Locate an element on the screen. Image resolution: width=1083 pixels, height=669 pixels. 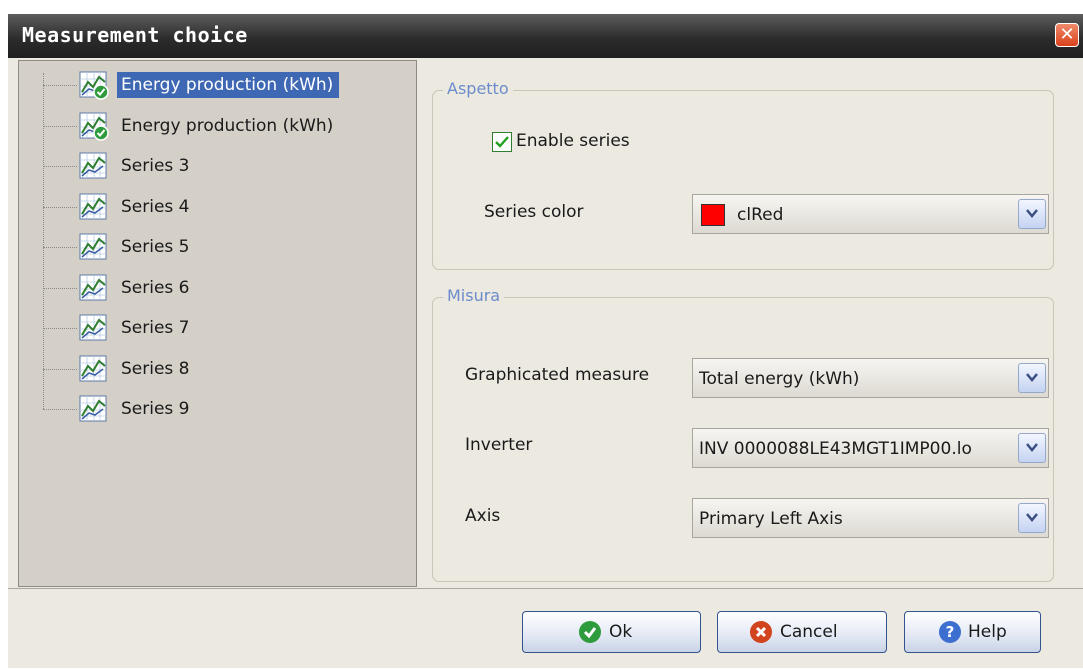
enable-series-checkbox is located at coordinates (502, 142).